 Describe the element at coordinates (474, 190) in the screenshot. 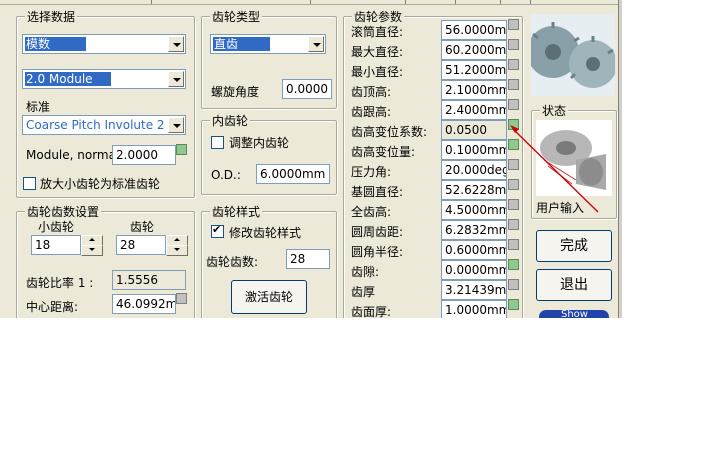

I see `param-value-field: 52.6228mm` at that location.